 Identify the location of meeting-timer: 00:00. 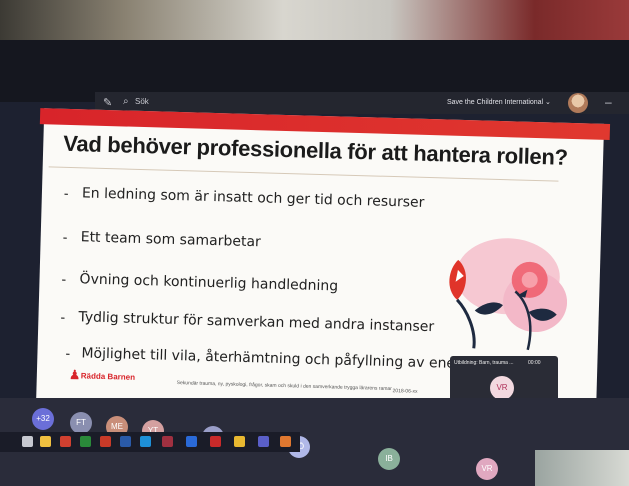
(534, 363).